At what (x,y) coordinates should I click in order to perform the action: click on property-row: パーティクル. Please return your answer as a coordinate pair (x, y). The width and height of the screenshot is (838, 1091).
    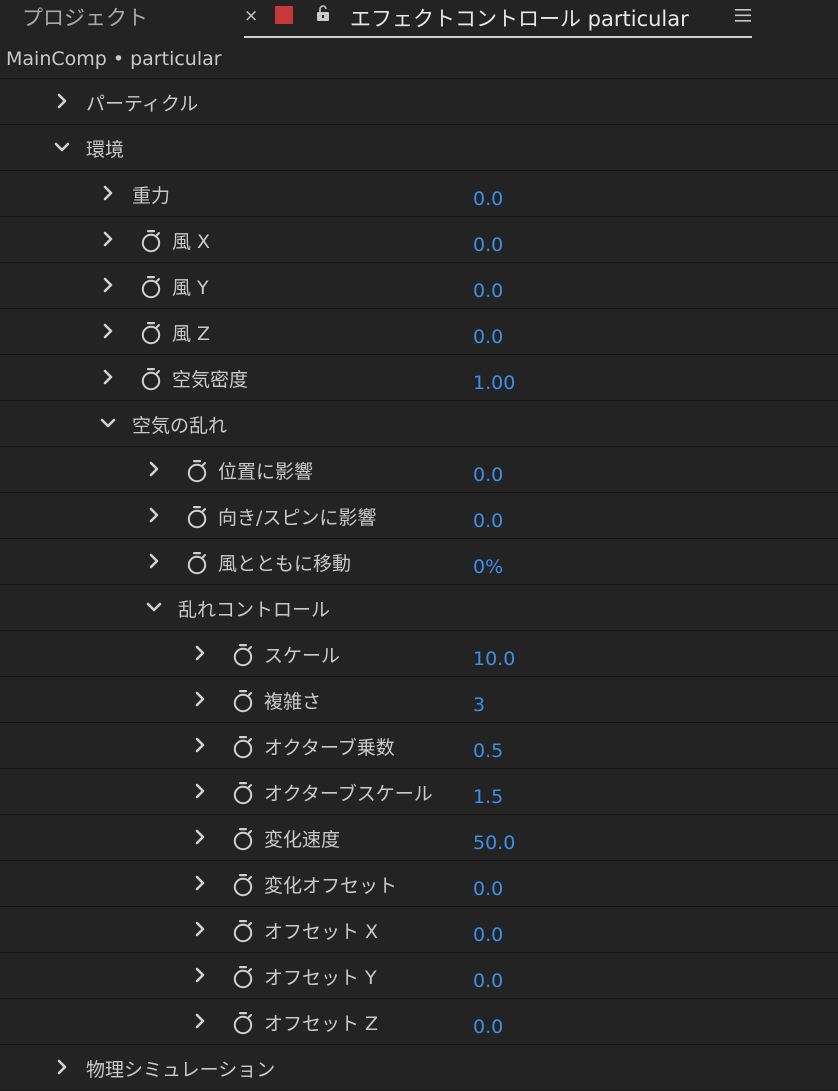
    Looking at the image, I should click on (419, 101).